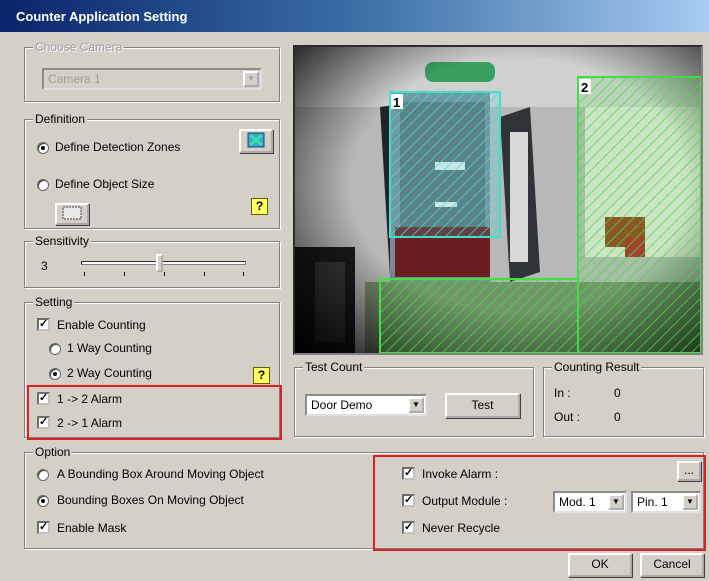  I want to click on zone-1-label: 1, so click(396, 102).